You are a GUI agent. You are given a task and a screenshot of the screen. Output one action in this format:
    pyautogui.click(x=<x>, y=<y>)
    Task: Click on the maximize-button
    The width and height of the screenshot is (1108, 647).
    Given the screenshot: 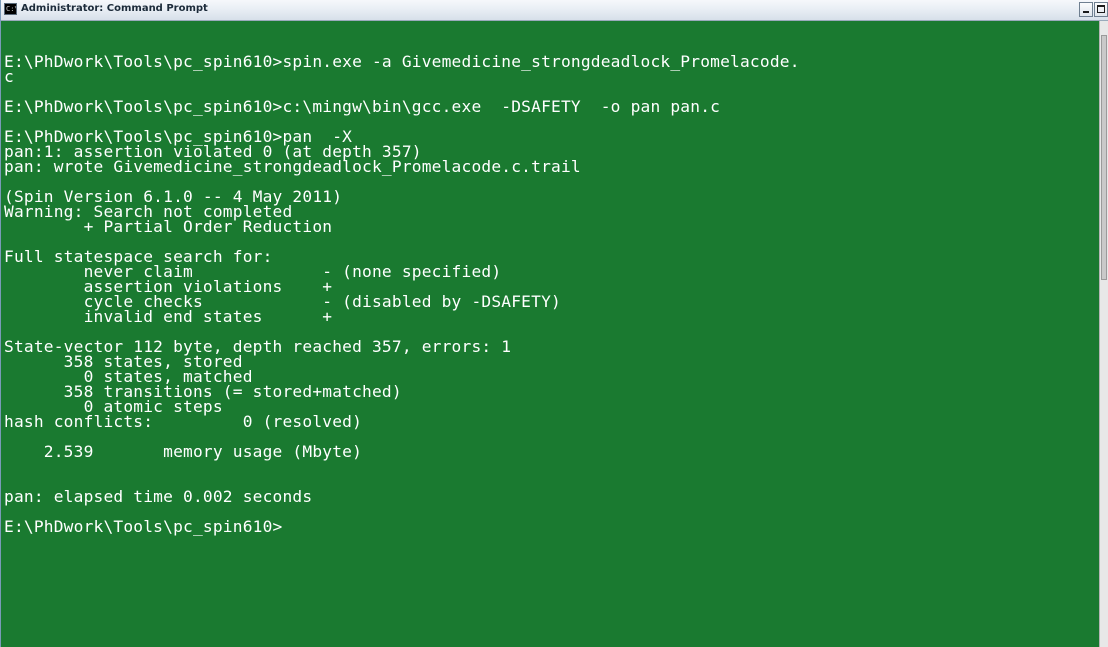 What is the action you would take?
    pyautogui.click(x=1101, y=9)
    